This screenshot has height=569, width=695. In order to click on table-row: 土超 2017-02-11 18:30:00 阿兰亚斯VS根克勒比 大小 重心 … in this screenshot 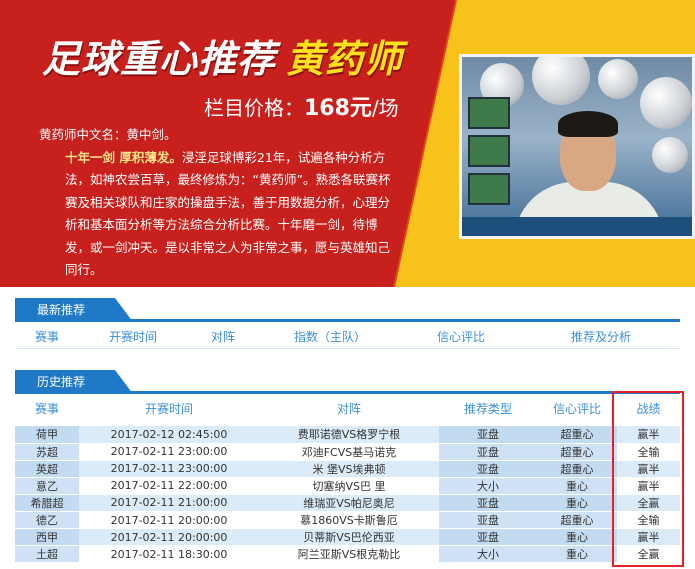, I will do `click(347, 554)`.